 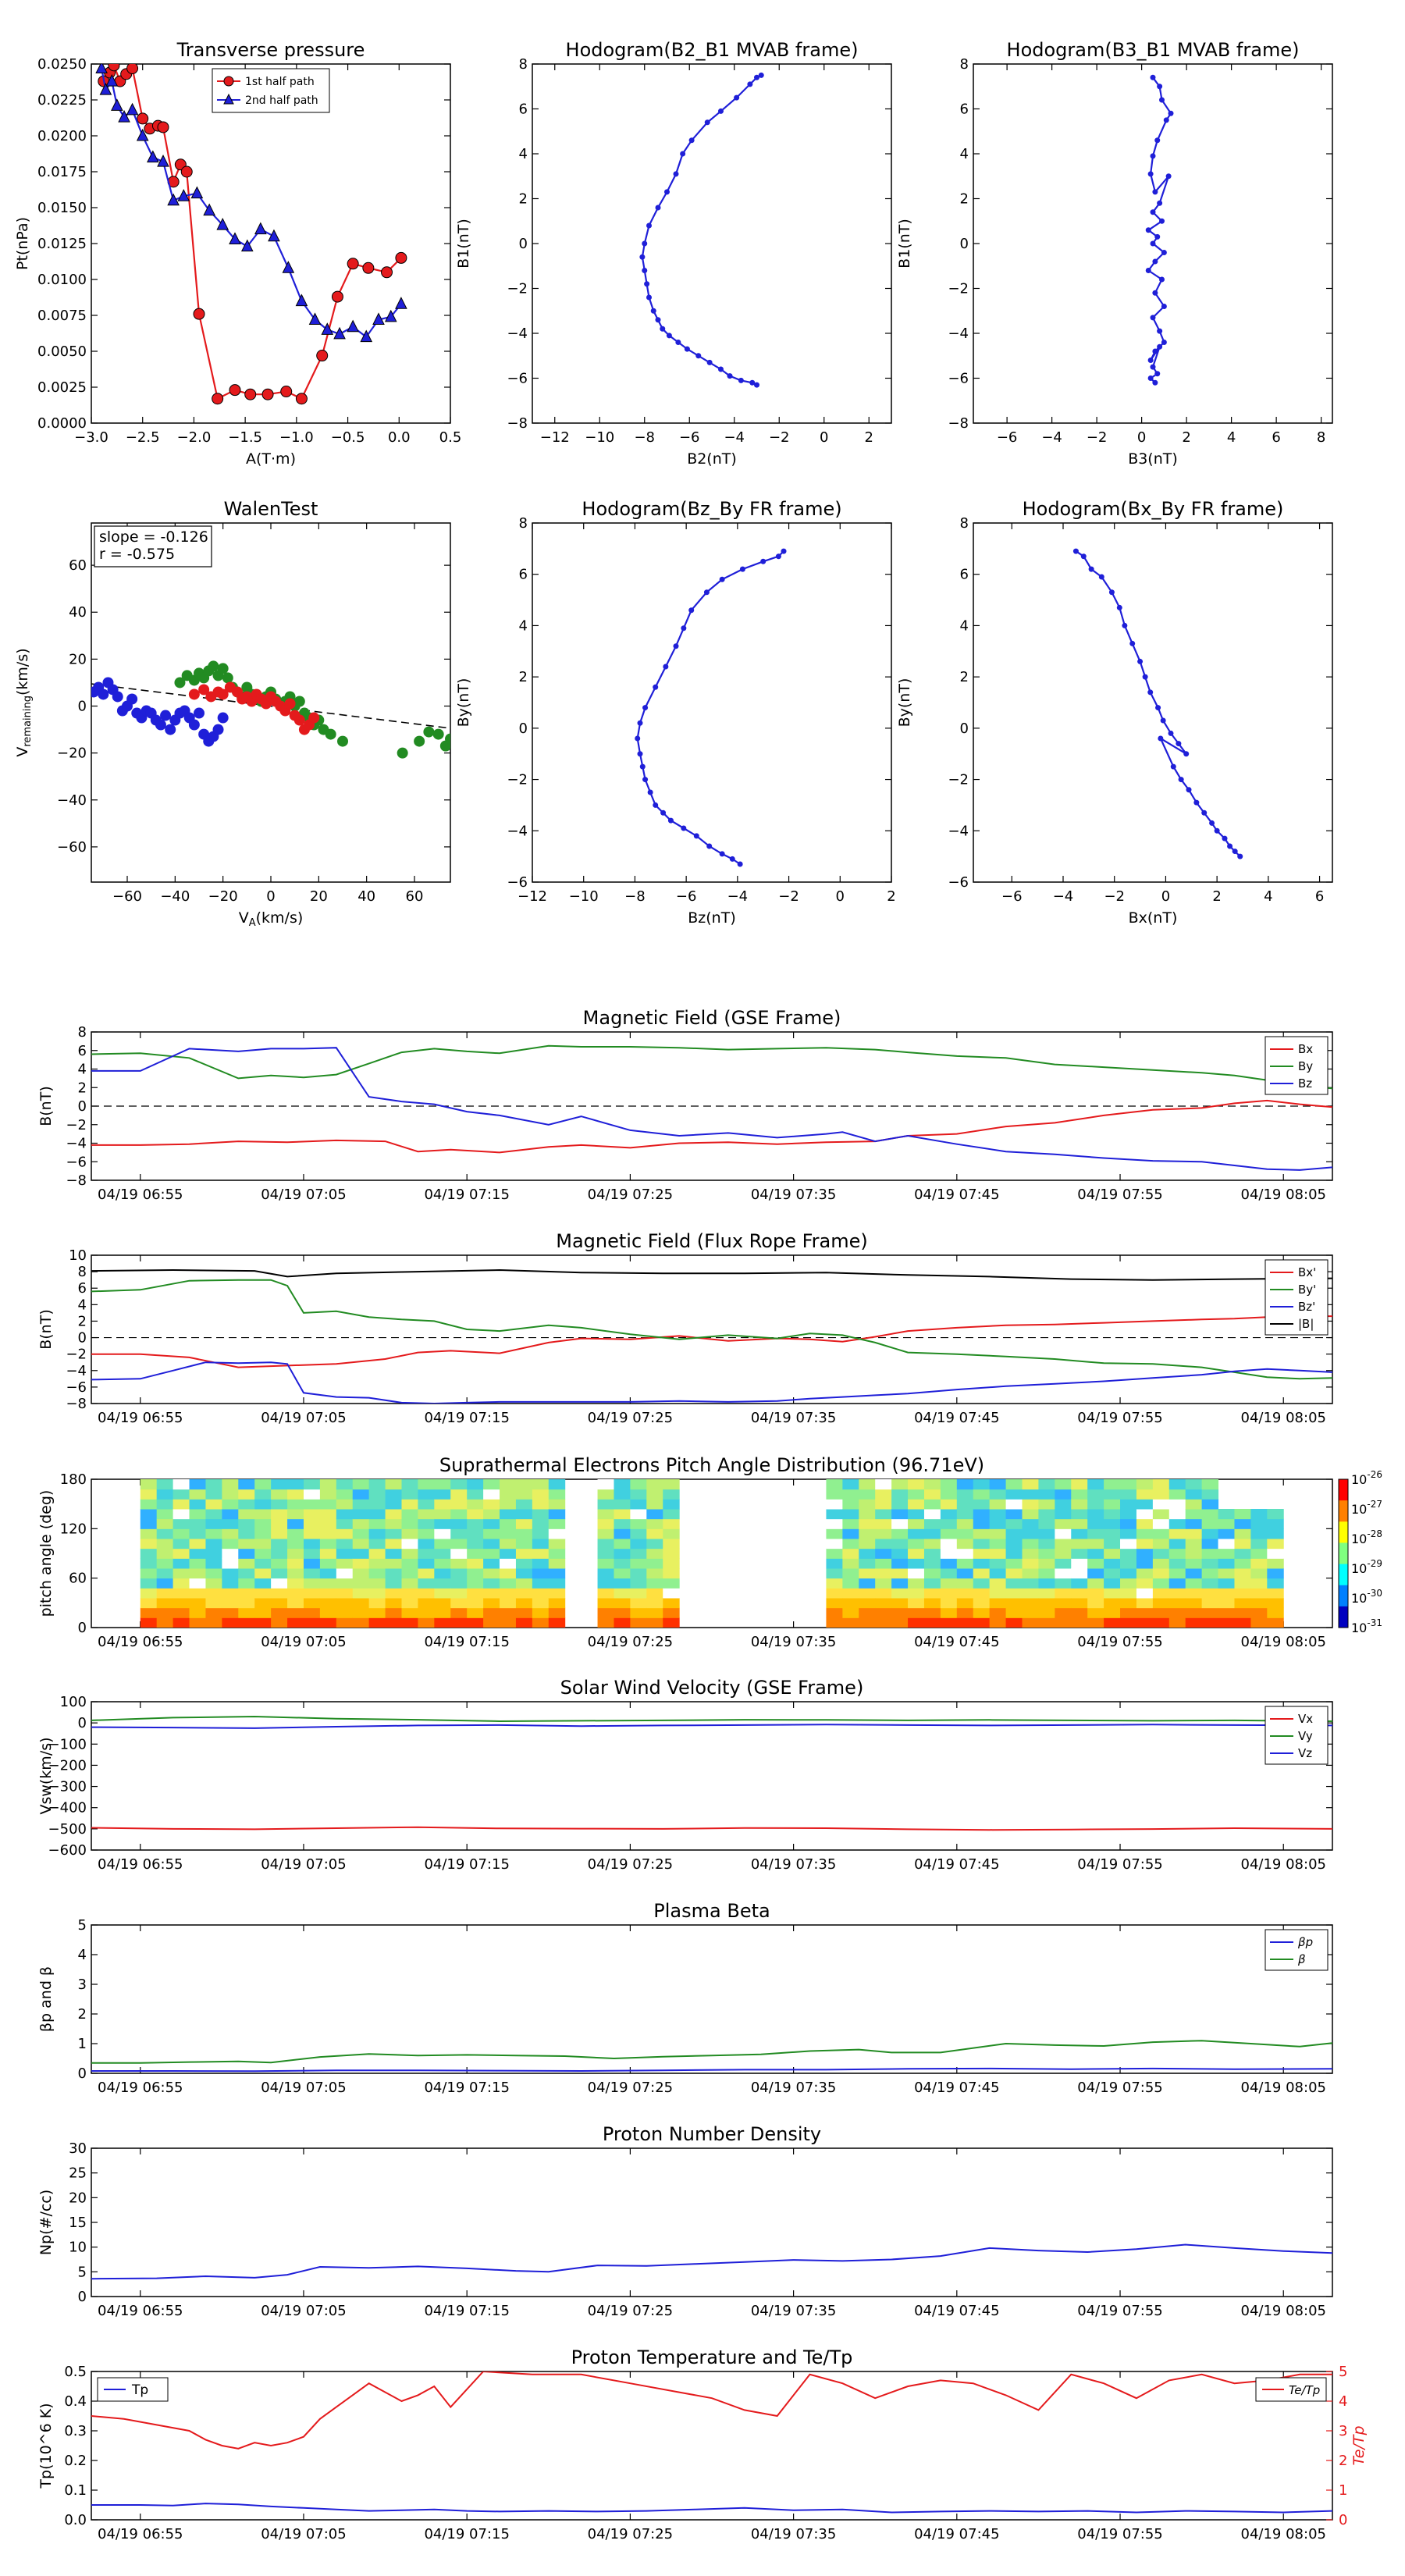 What do you see at coordinates (904, 244) in the screenshot?
I see `y-axis-label: B1(nT)` at bounding box center [904, 244].